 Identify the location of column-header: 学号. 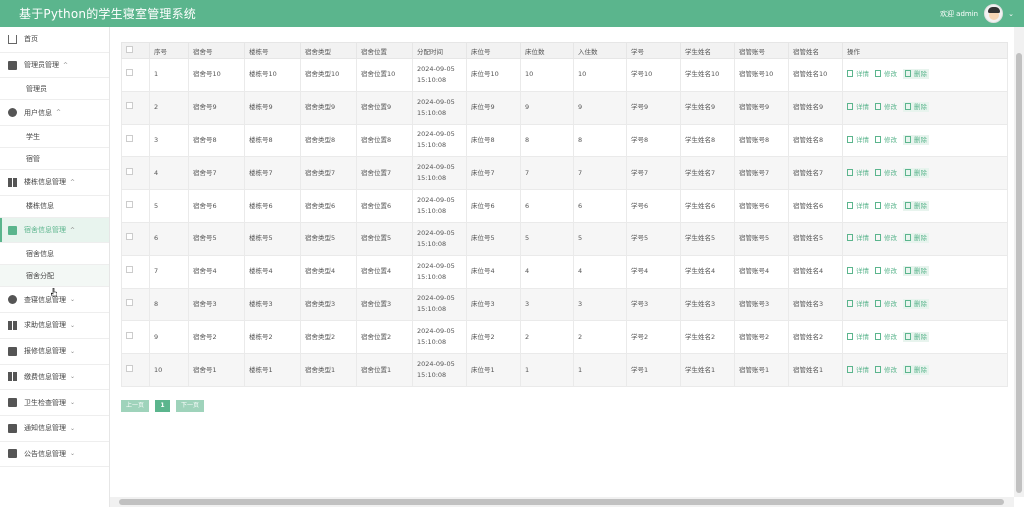
(653, 50).